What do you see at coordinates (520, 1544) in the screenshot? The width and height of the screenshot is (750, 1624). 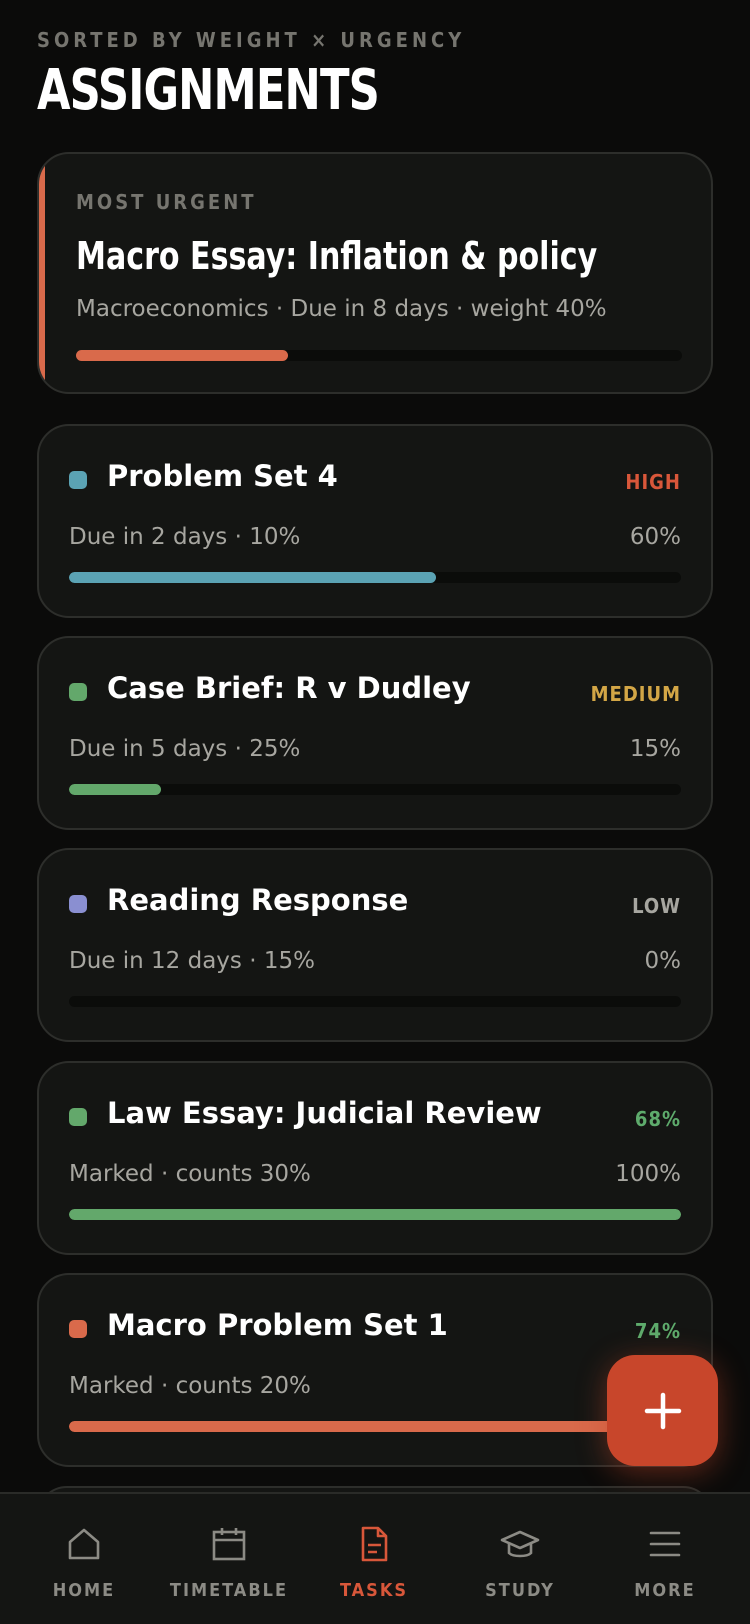 I see `graduation-cap-icon` at bounding box center [520, 1544].